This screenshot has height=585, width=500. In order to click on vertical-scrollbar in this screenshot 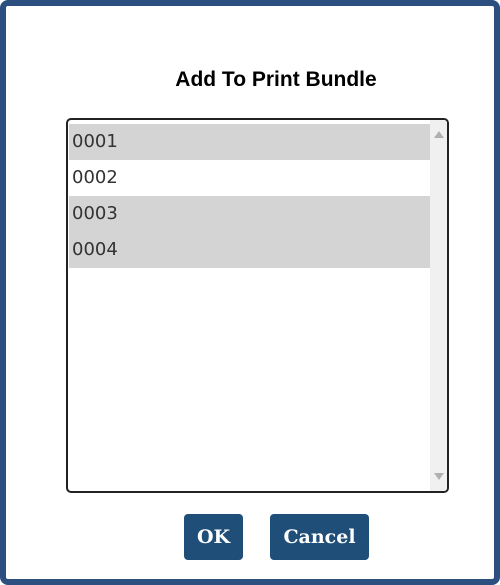, I will do `click(438, 305)`.